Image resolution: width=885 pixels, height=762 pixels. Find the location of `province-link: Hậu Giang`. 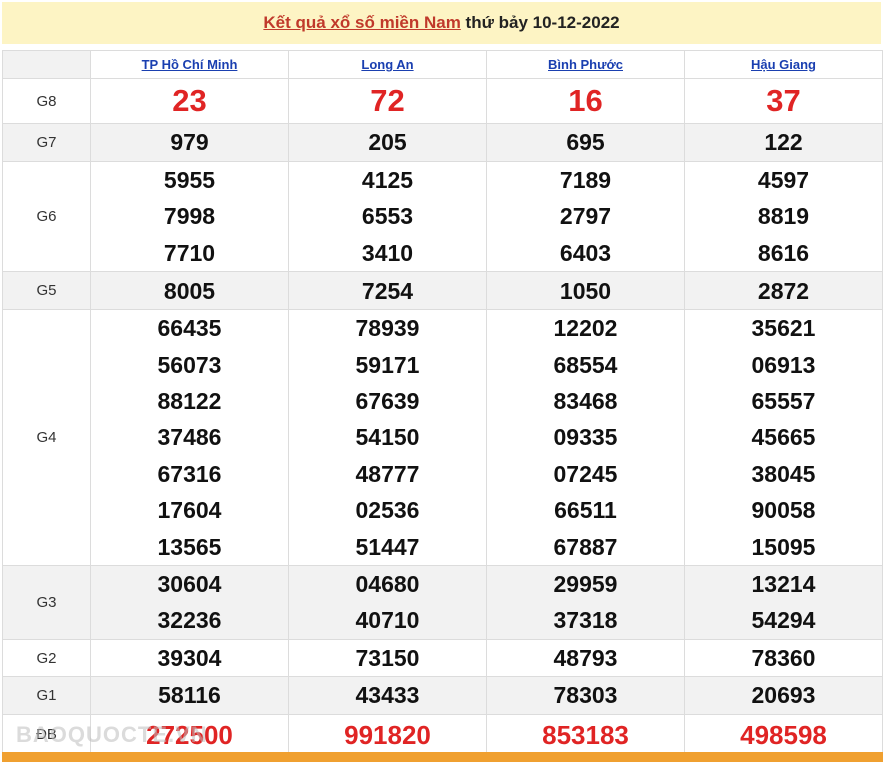

province-link: Hậu Giang is located at coordinates (783, 64).